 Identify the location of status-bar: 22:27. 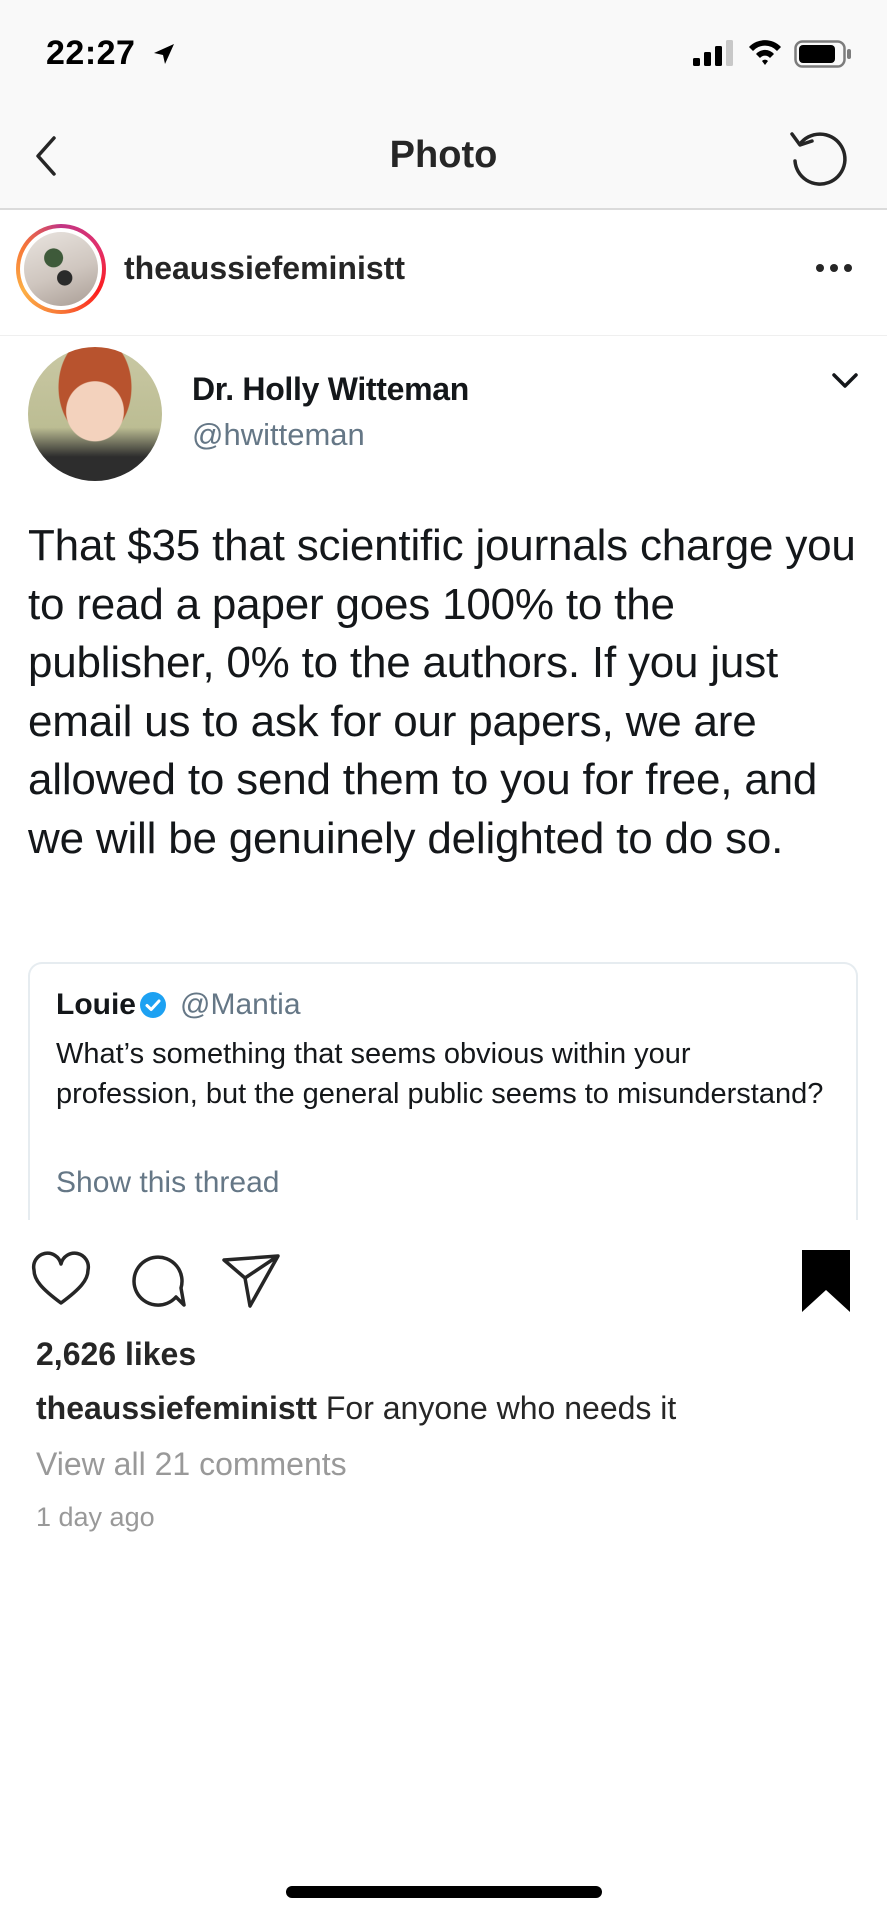
(443, 55).